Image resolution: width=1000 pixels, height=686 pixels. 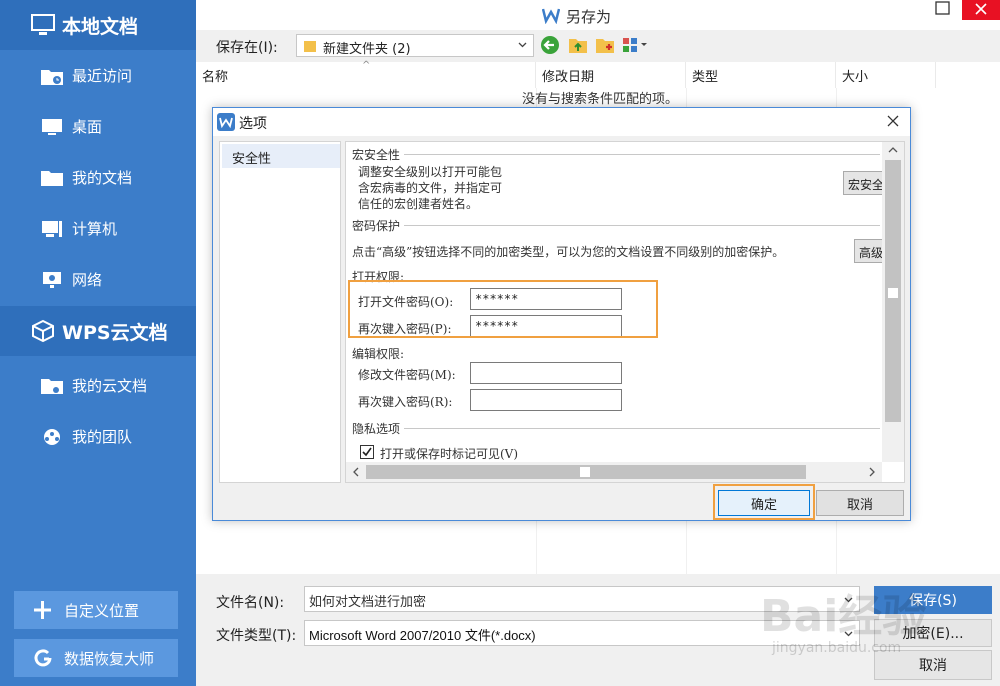 I want to click on edit-password-input, so click(x=546, y=373).